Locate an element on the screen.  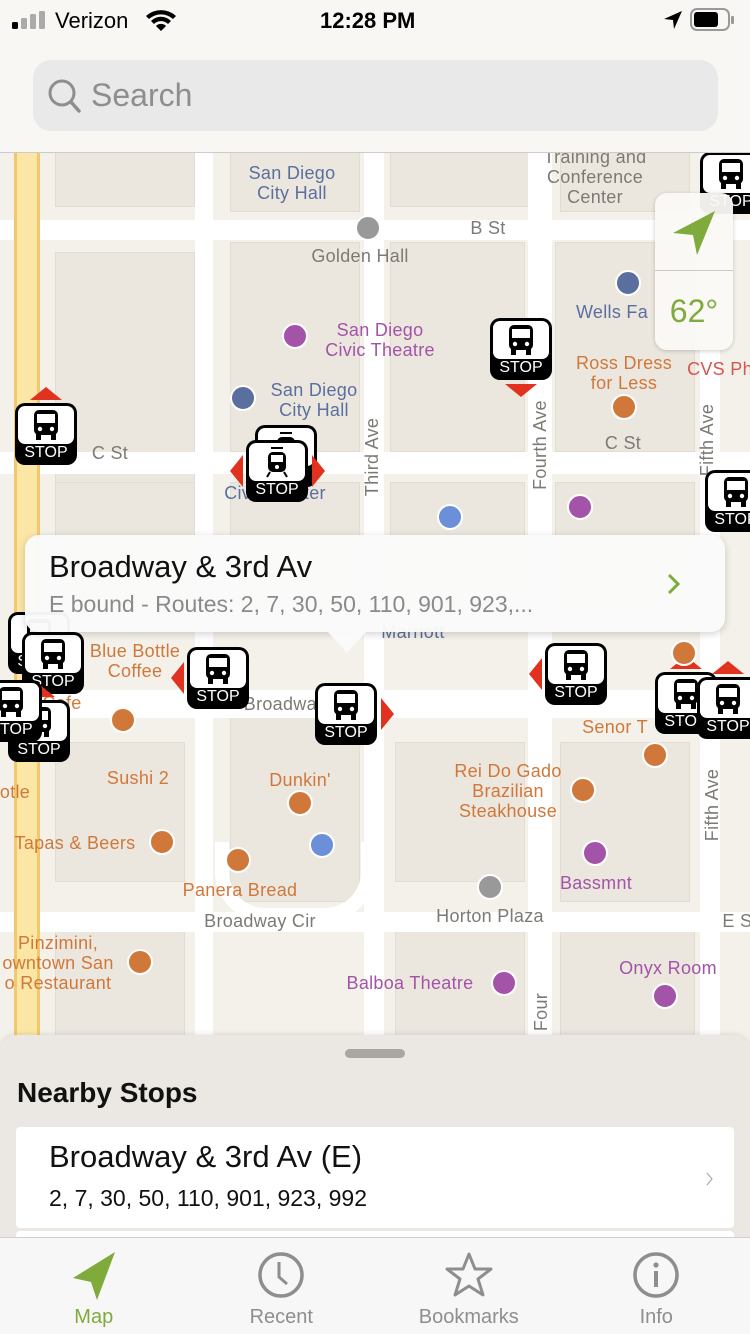
location-services-icon is located at coordinates (673, 20).